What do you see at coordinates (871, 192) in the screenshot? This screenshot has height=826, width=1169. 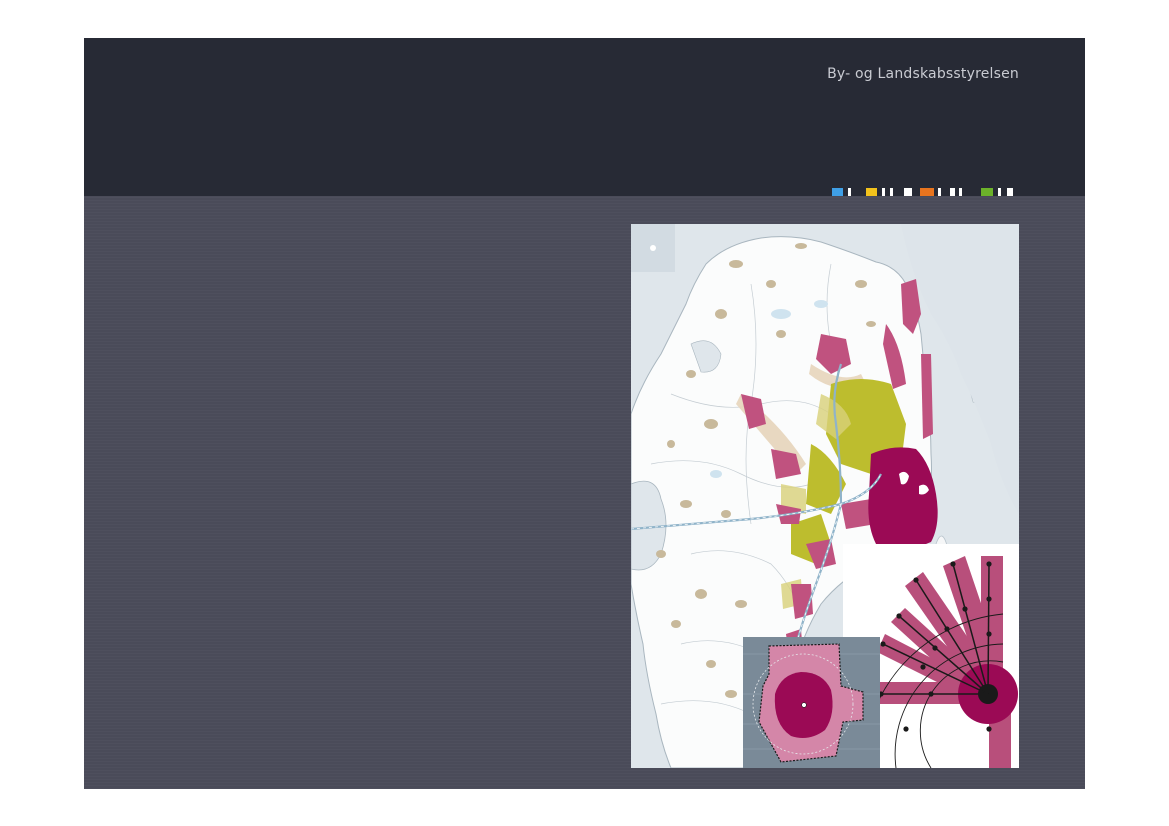 I see `marker-yellow` at bounding box center [871, 192].